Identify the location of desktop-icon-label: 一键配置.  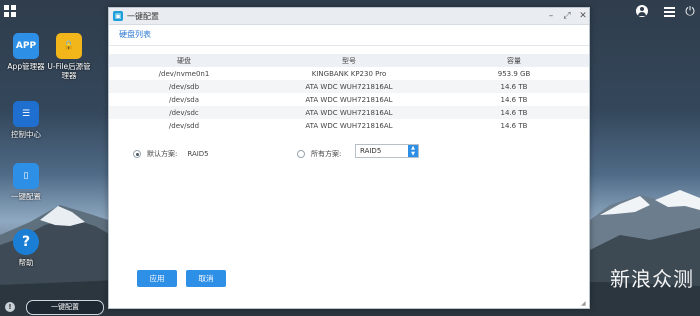
(26, 196).